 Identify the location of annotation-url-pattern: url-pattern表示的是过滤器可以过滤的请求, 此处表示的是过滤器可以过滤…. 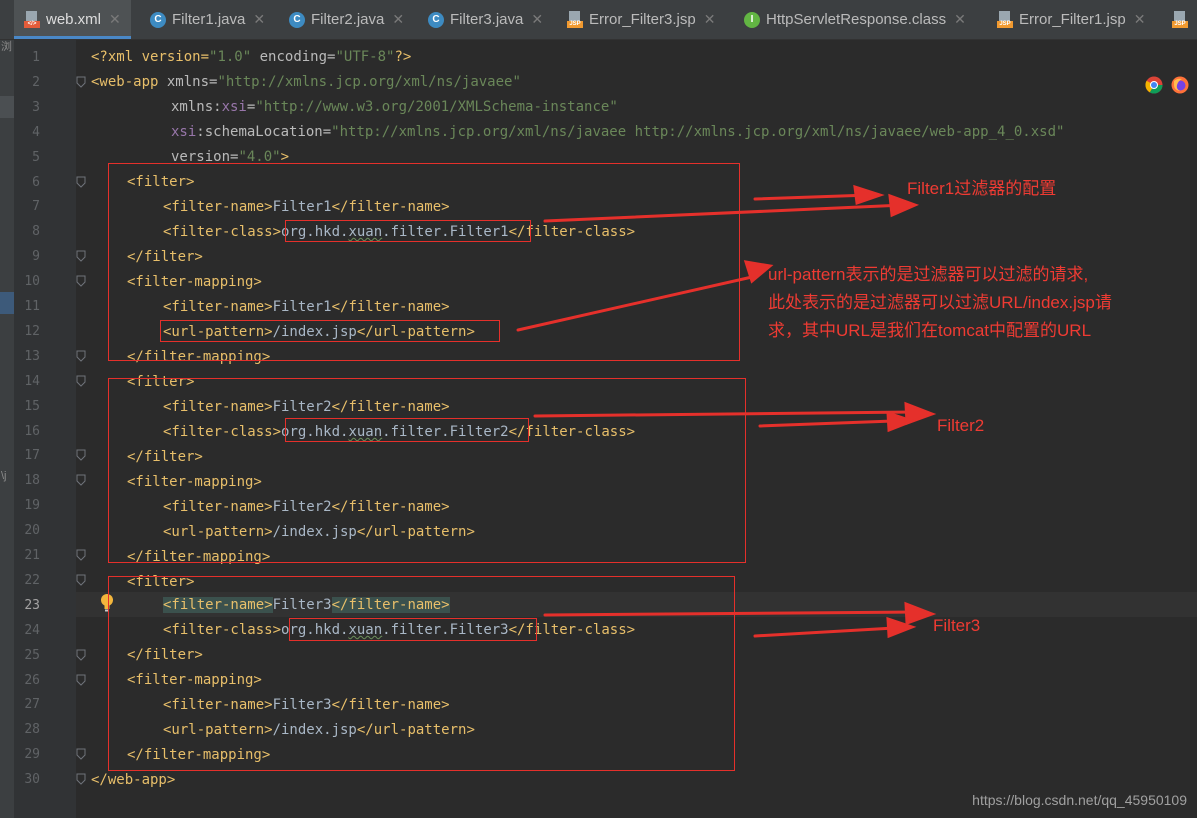
(940, 303).